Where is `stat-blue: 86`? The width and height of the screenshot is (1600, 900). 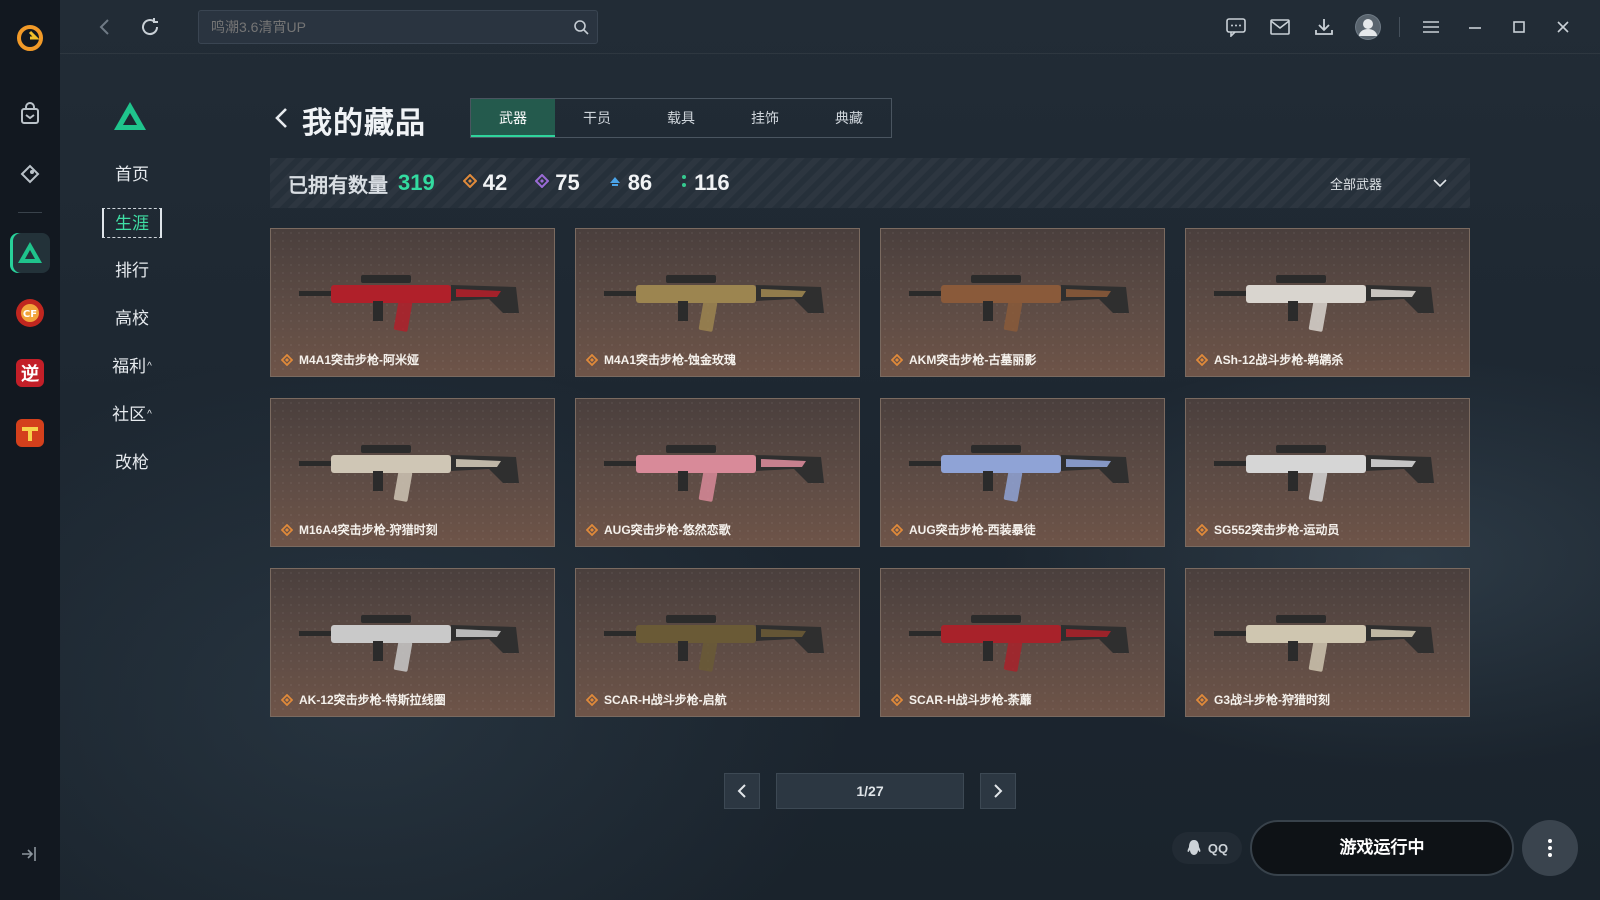
stat-blue: 86 is located at coordinates (630, 183).